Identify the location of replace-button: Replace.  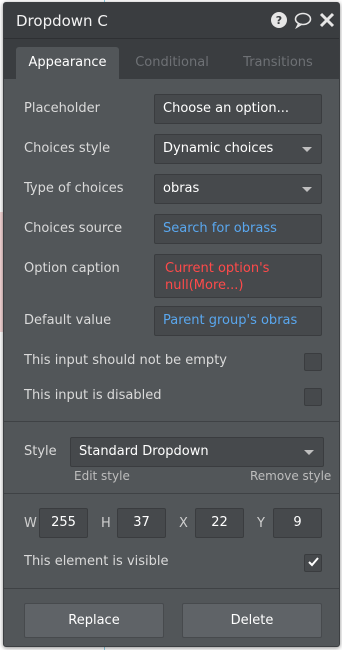
(94, 620).